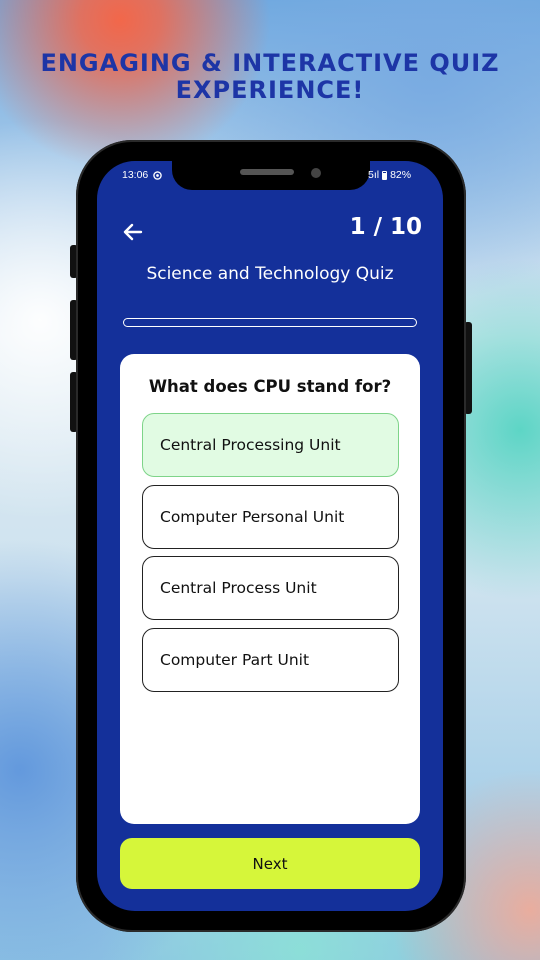 This screenshot has width=540, height=960. Describe the element at coordinates (270, 90) in the screenshot. I see `promo-headline-line2: EXPERIENCE!` at that location.